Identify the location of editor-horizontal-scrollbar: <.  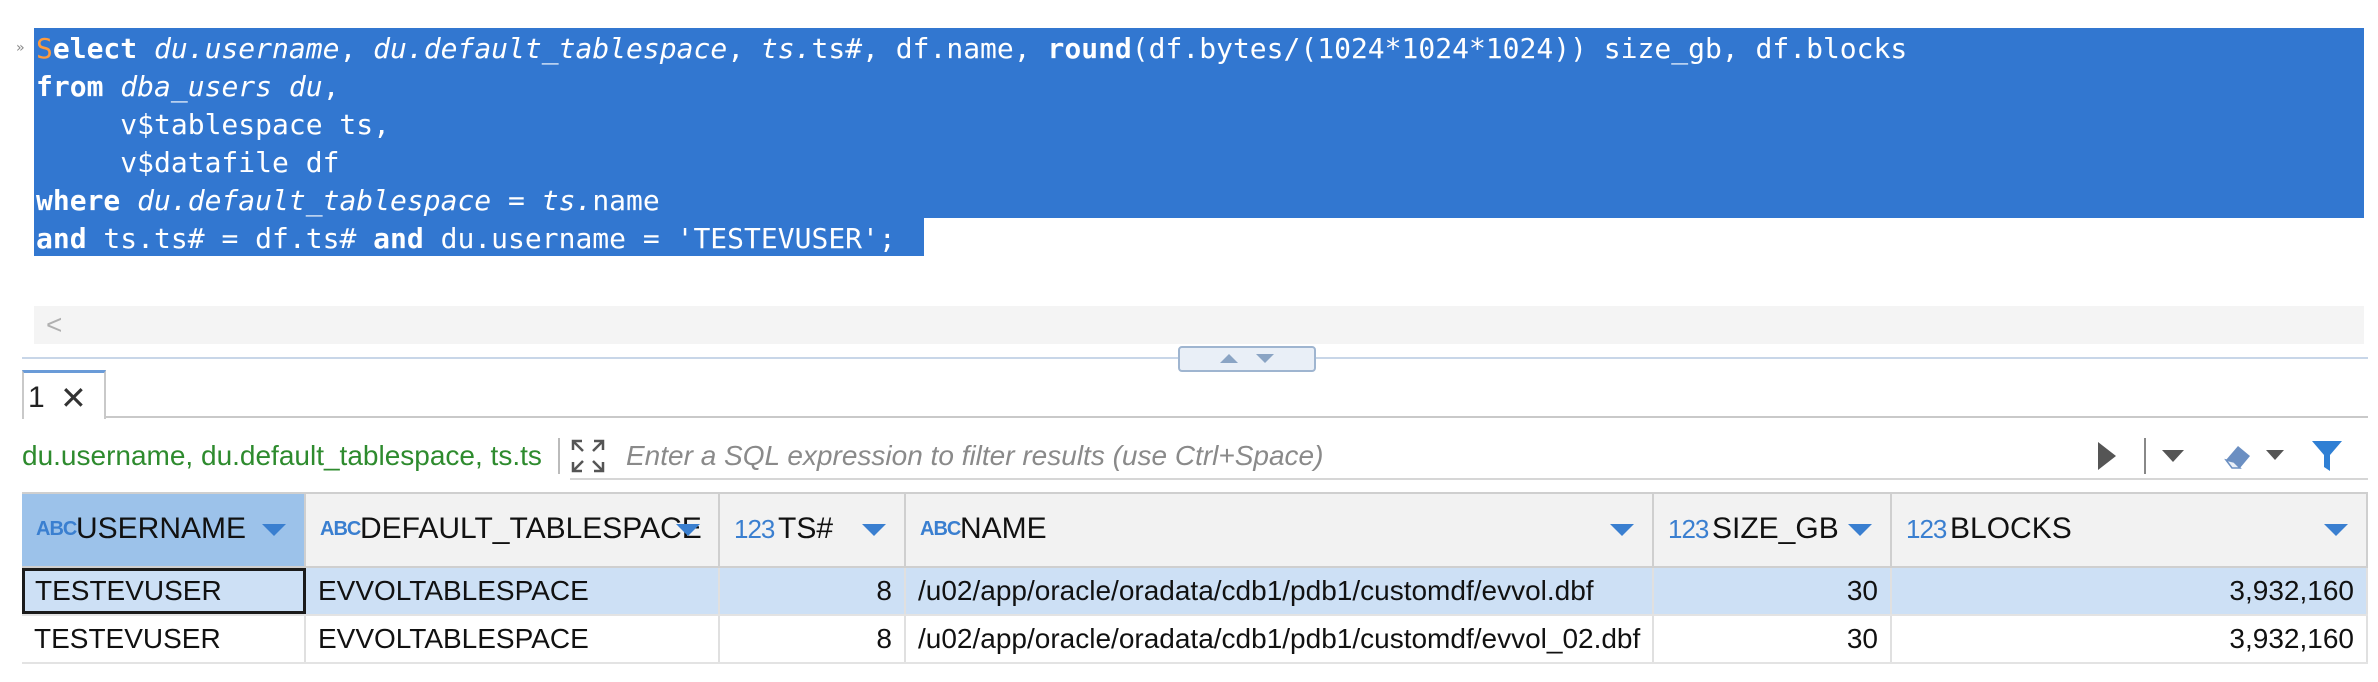
(1199, 325).